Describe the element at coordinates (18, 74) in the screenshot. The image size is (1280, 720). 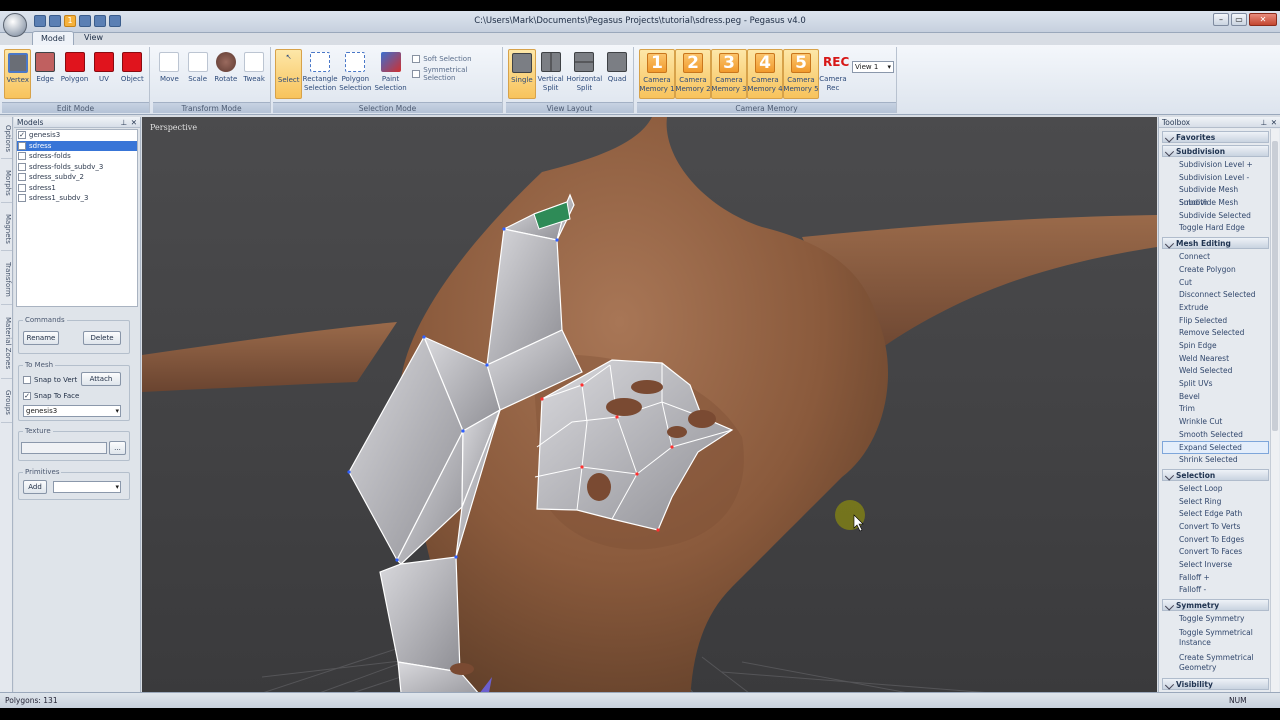
I see `vertex-mode-button: Vertex` at that location.